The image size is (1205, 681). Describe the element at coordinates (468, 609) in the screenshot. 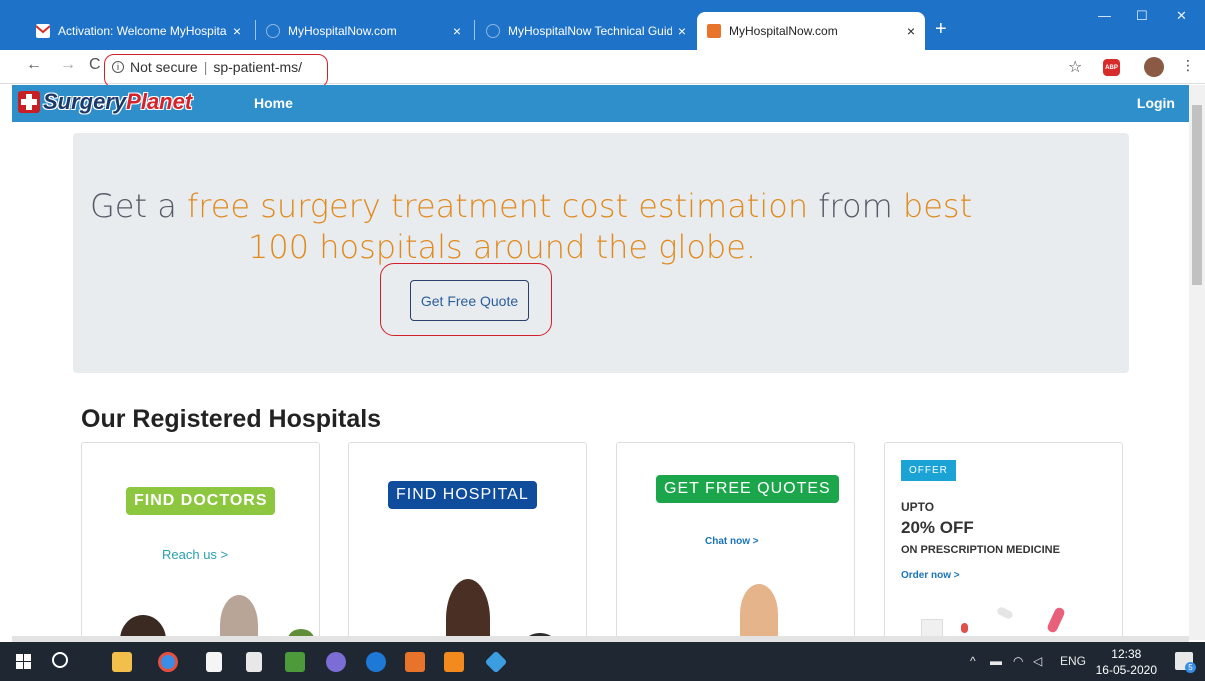

I see `doctor-illustration` at that location.